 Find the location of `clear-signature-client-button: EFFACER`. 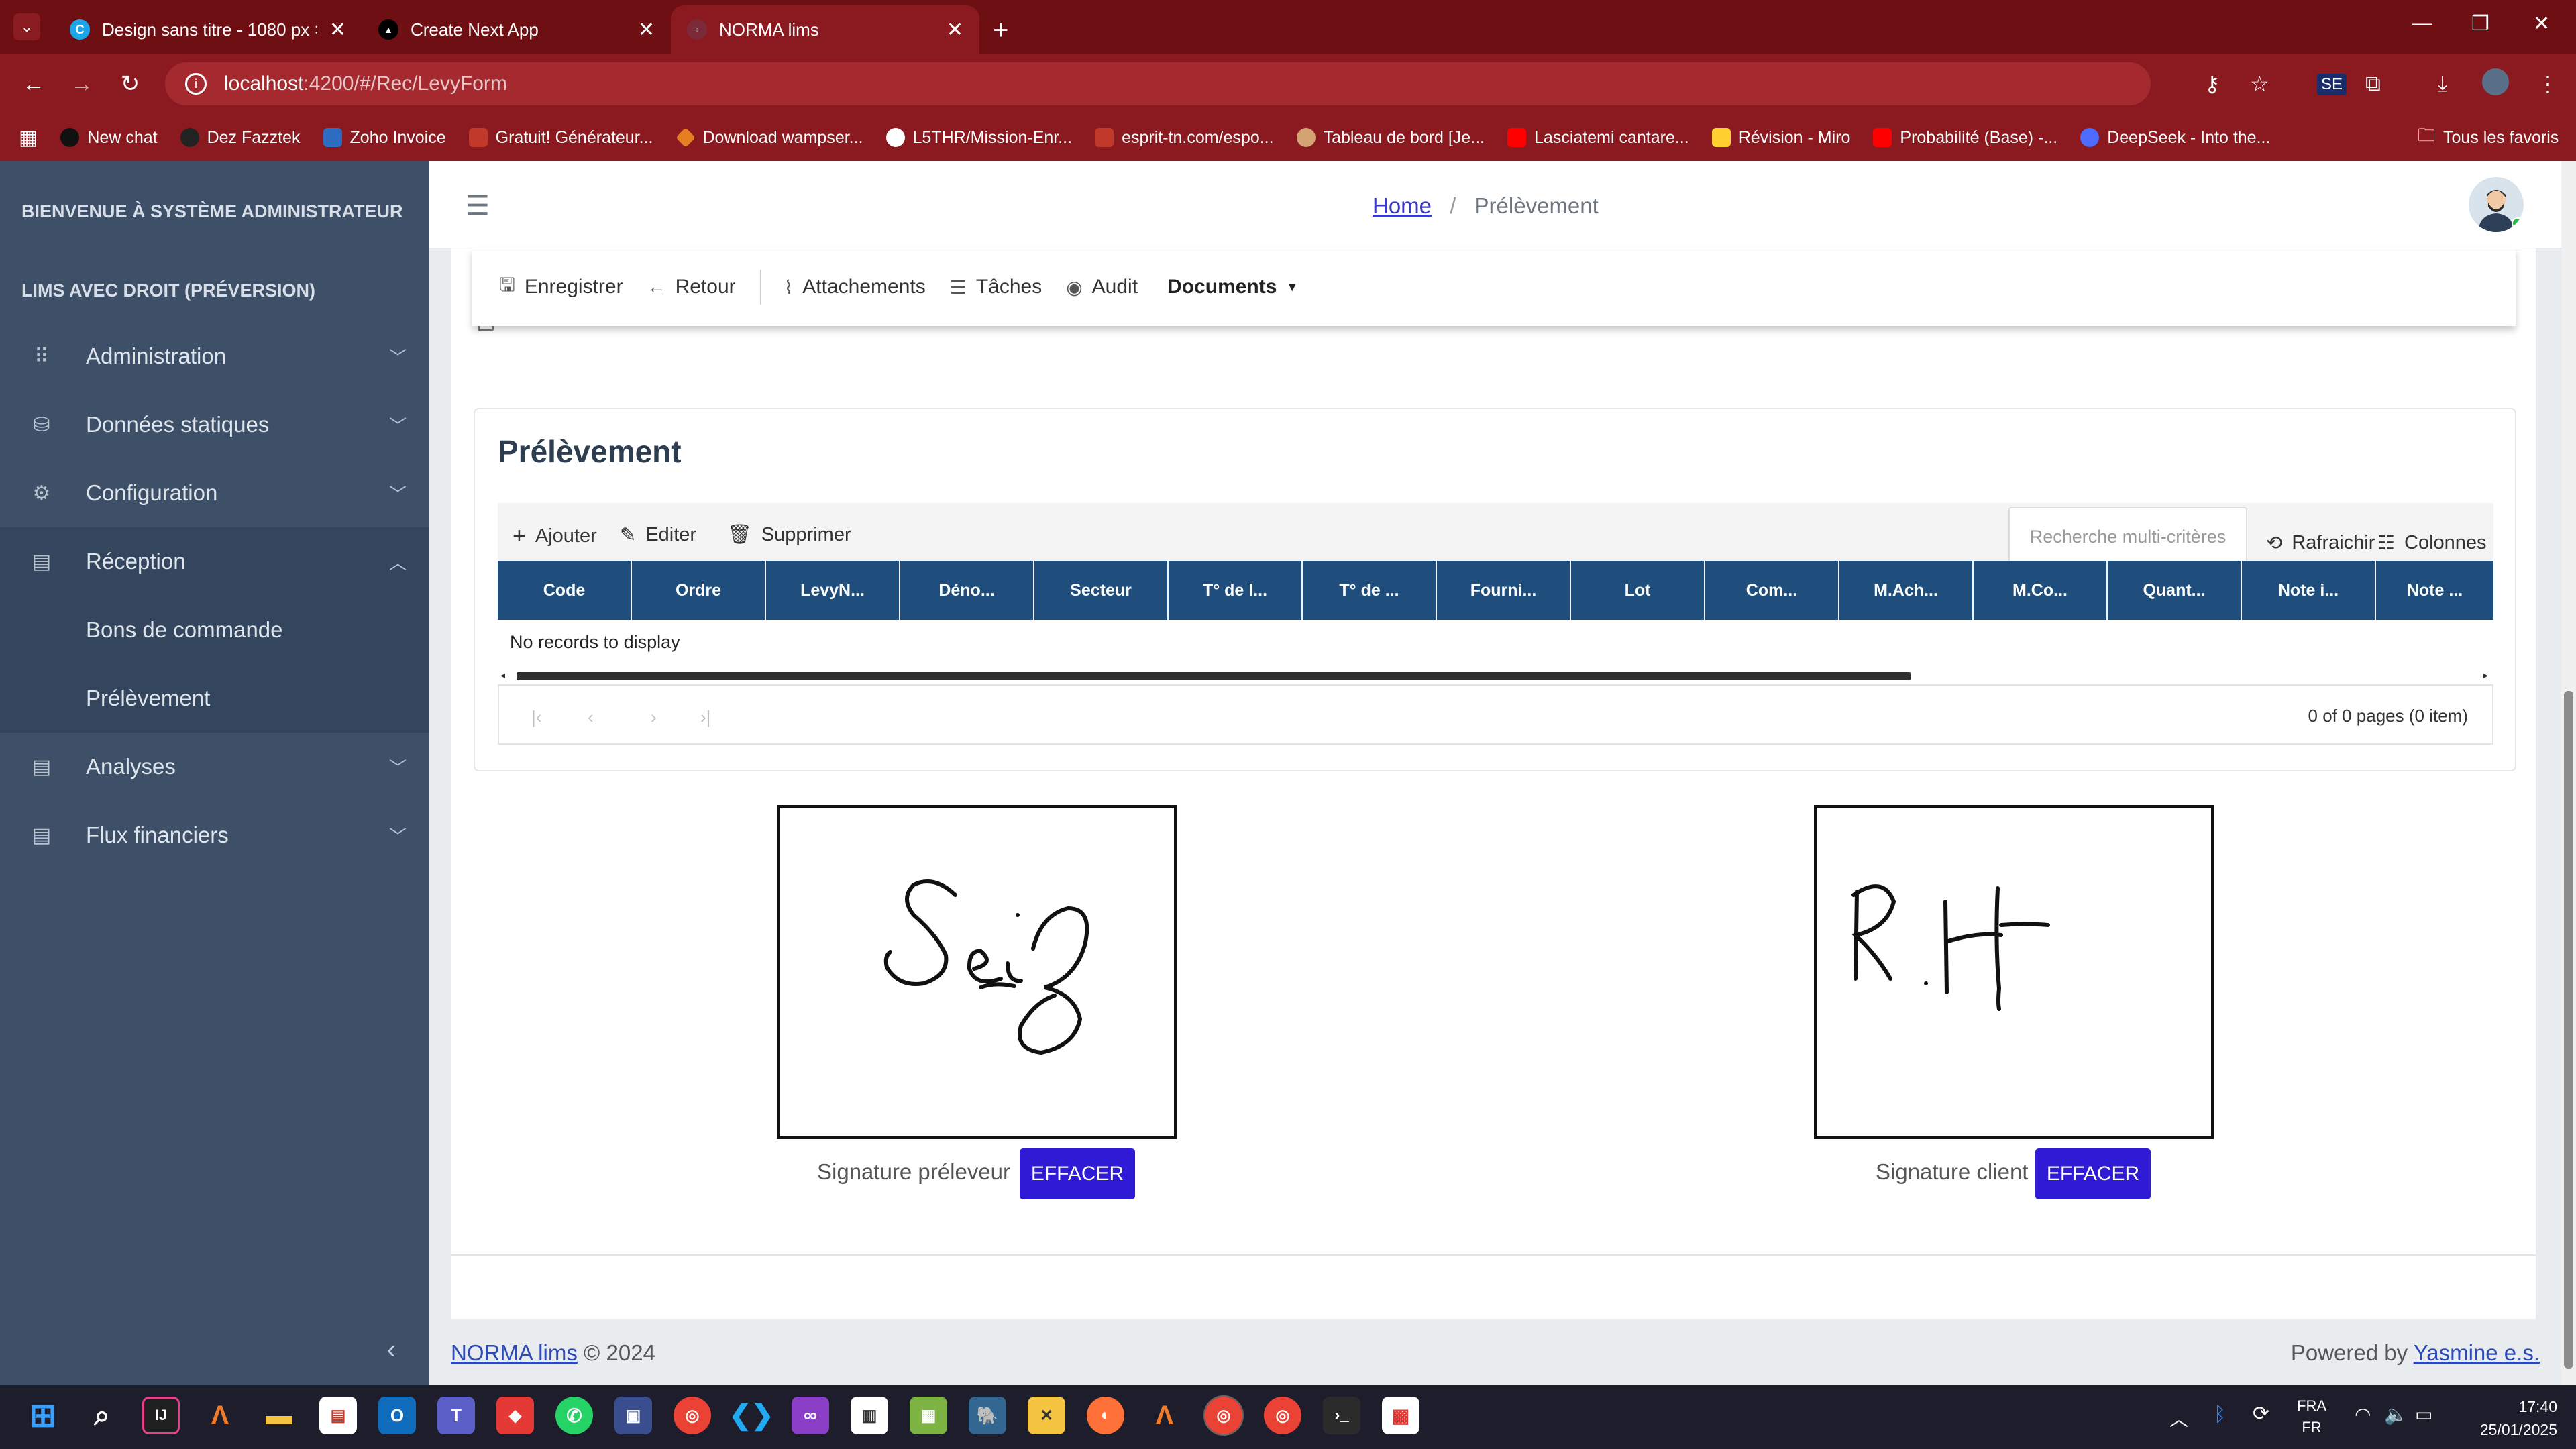

clear-signature-client-button: EFFACER is located at coordinates (2093, 1173).